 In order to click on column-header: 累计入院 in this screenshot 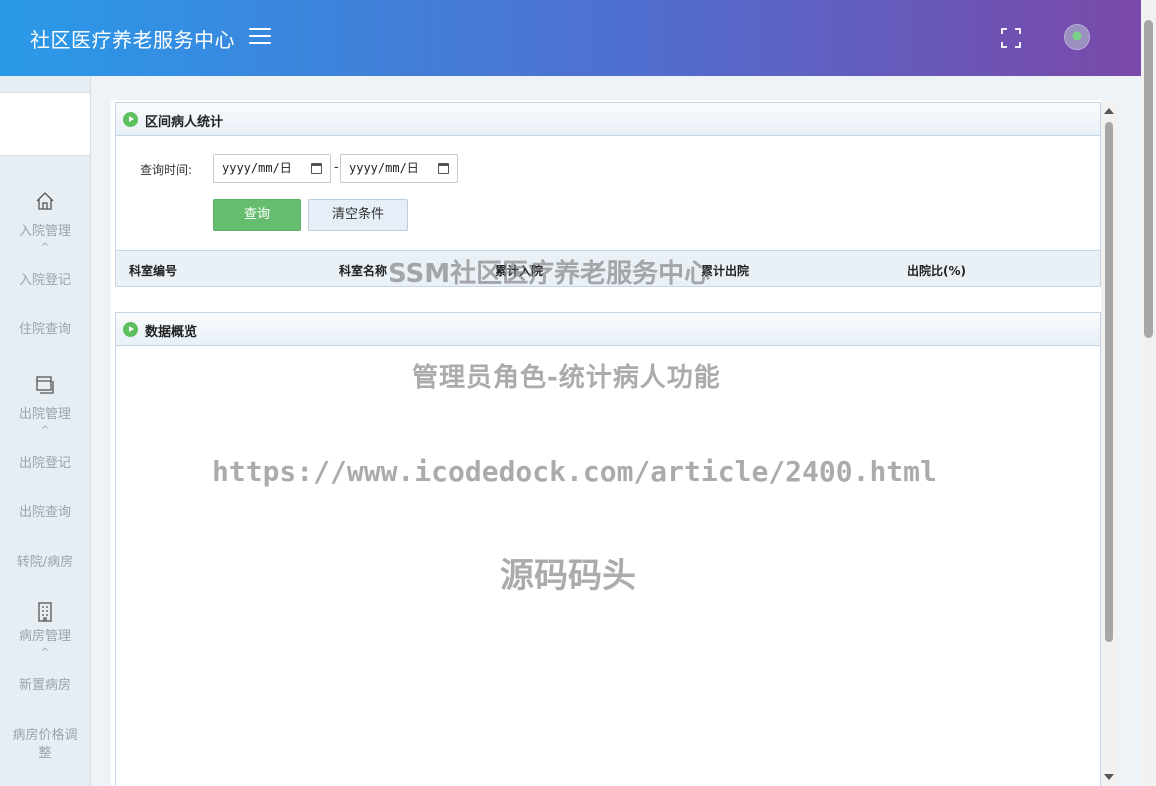, I will do `click(519, 270)`.